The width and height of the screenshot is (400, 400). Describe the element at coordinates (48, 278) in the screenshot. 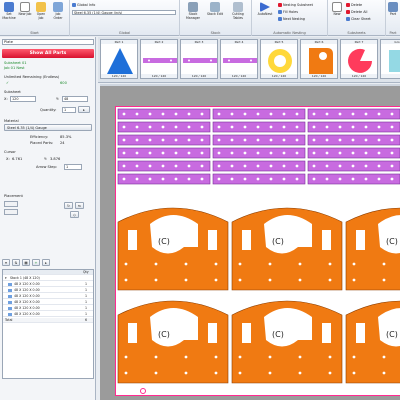

I see `table-group-row: ▾ Stock 1 (48 X 120)` at that location.